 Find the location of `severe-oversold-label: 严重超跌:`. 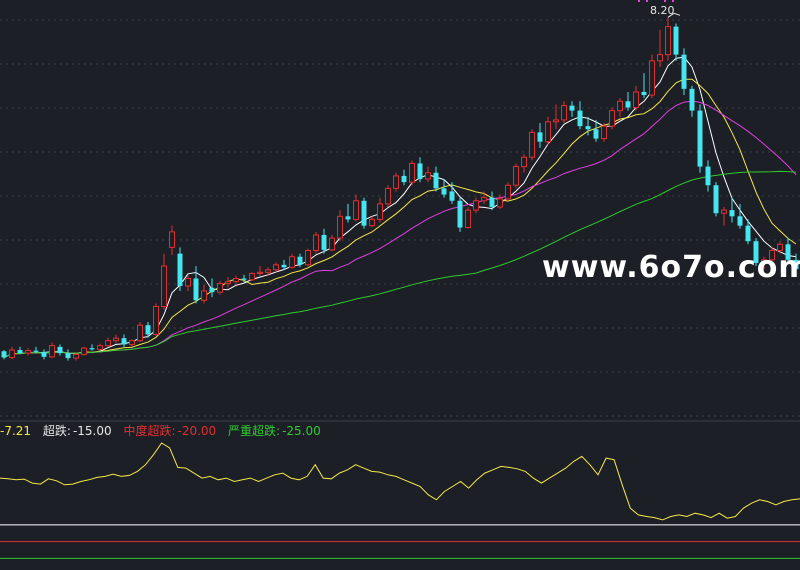

severe-oversold-label: 严重超跌: is located at coordinates (254, 431).